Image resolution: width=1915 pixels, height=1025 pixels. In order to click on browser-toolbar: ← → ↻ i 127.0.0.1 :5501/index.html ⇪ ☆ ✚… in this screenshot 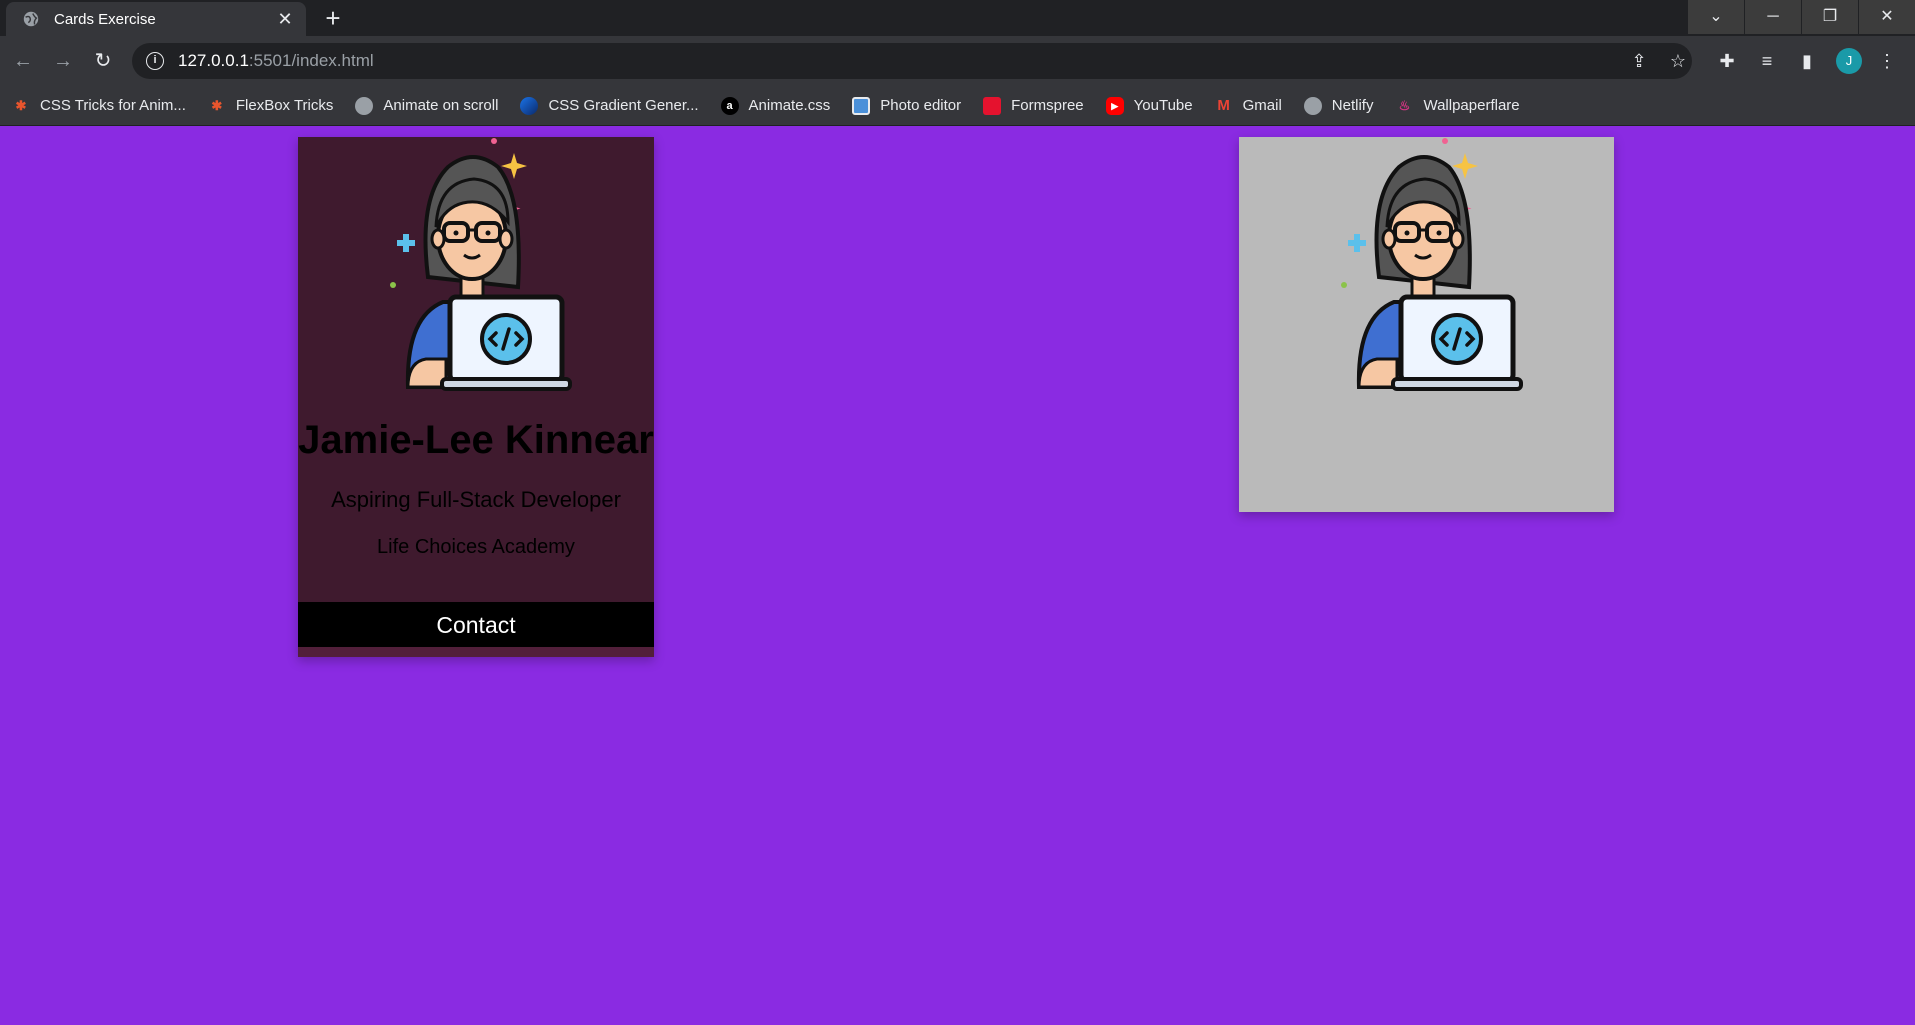, I will do `click(957, 61)`.